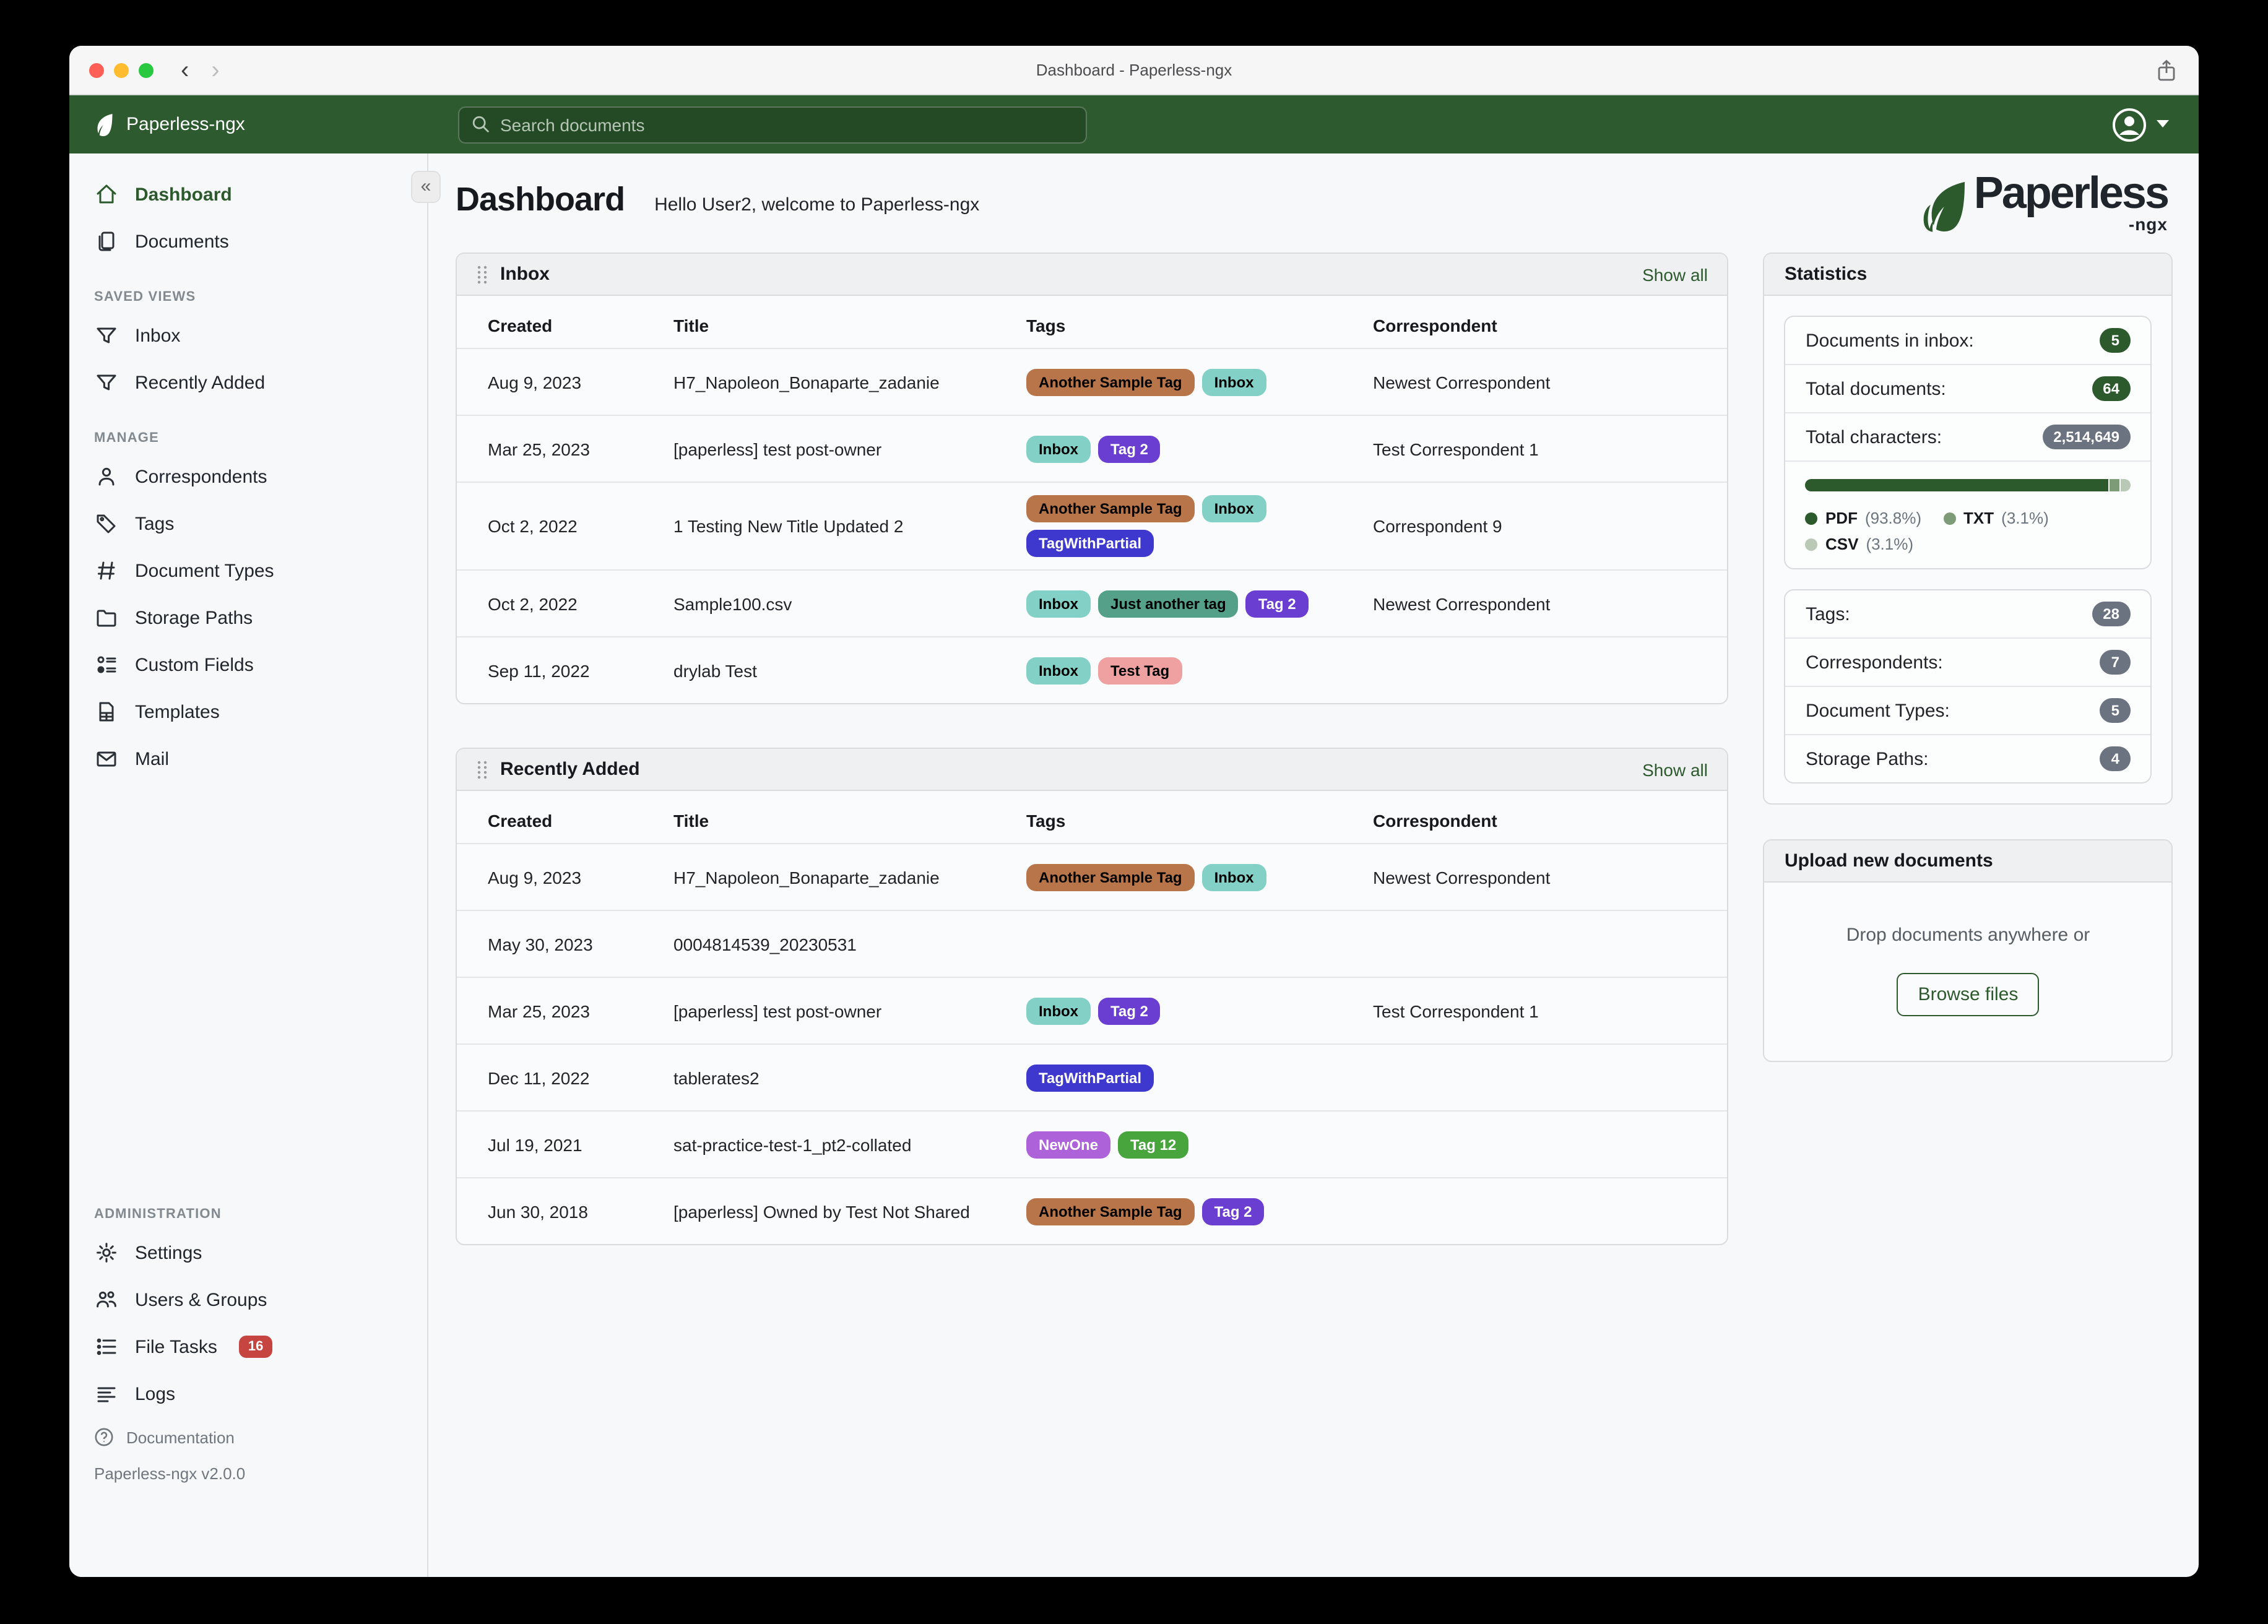  What do you see at coordinates (248, 570) in the screenshot?
I see `sidebar-item-document-types: Document Types` at bounding box center [248, 570].